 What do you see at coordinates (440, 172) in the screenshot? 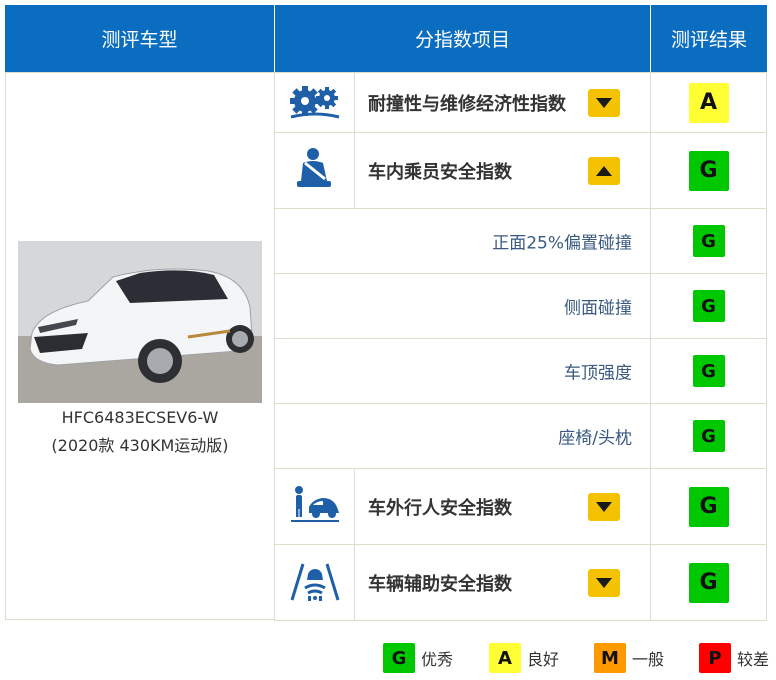
I see `index-label: 车内乘员安全指数` at bounding box center [440, 172].